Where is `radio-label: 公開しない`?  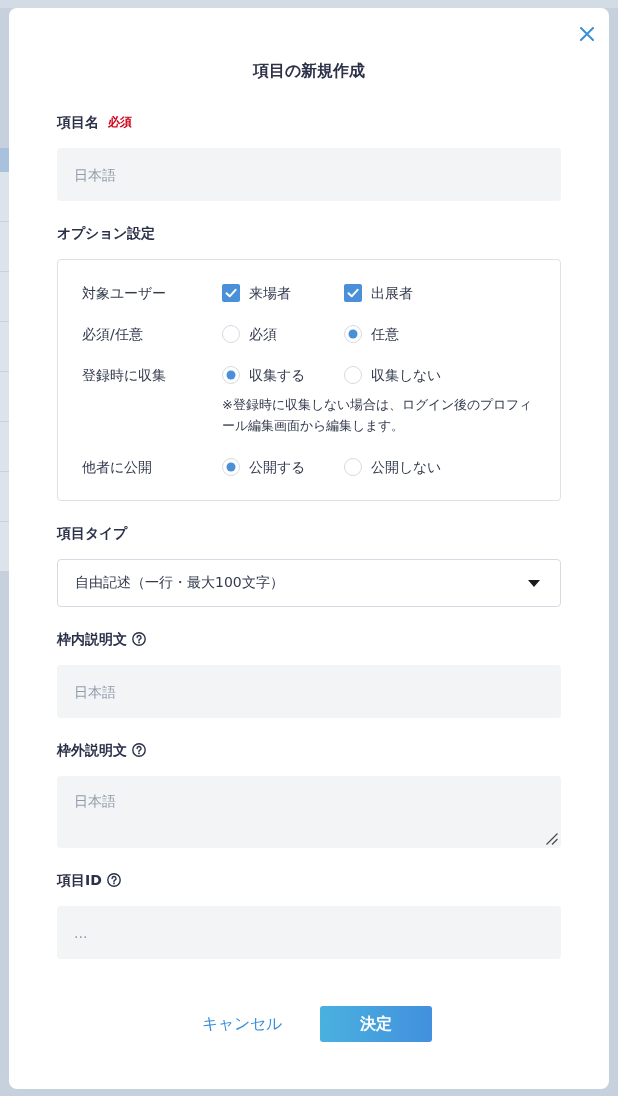
radio-label: 公開しない is located at coordinates (406, 467).